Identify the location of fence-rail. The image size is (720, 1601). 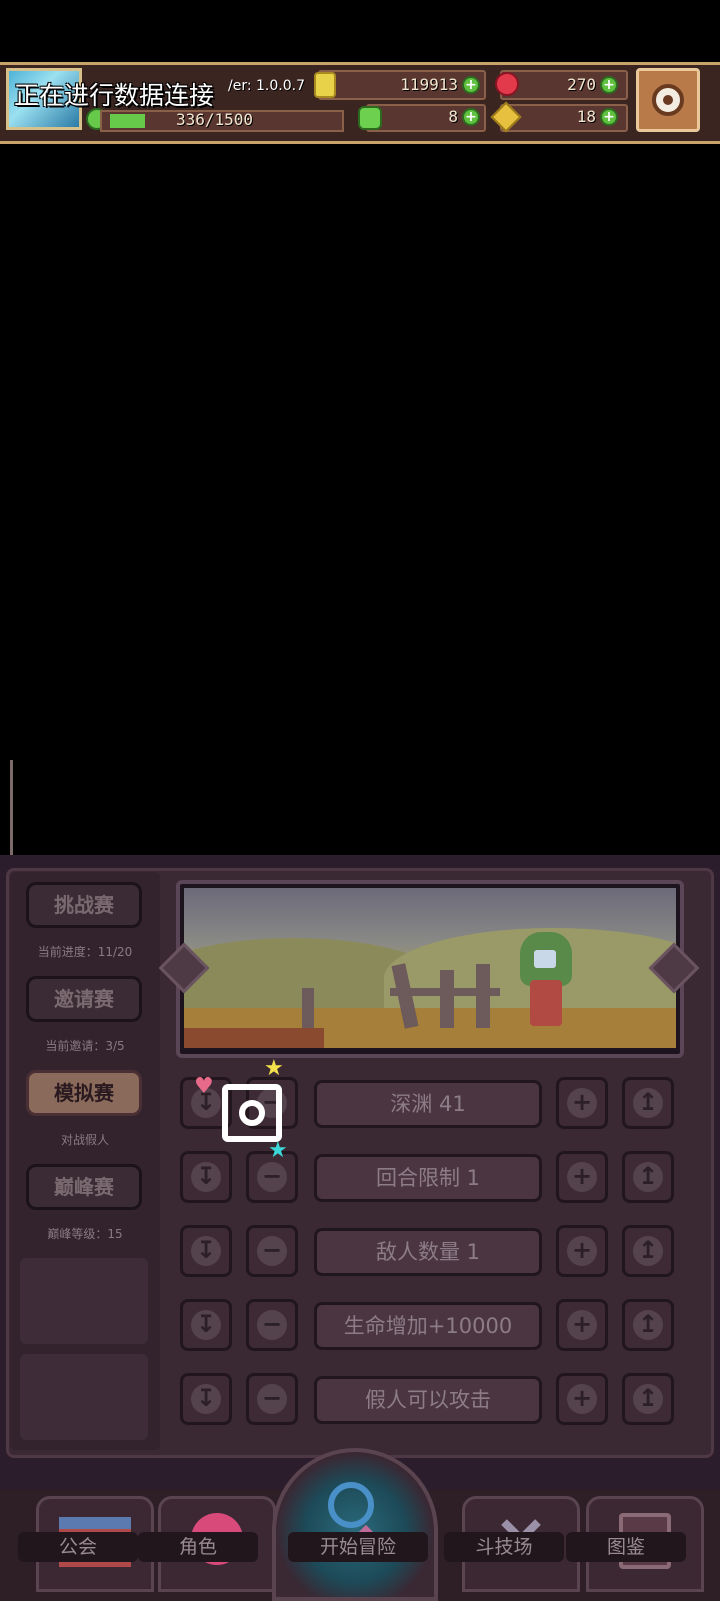
(445, 992).